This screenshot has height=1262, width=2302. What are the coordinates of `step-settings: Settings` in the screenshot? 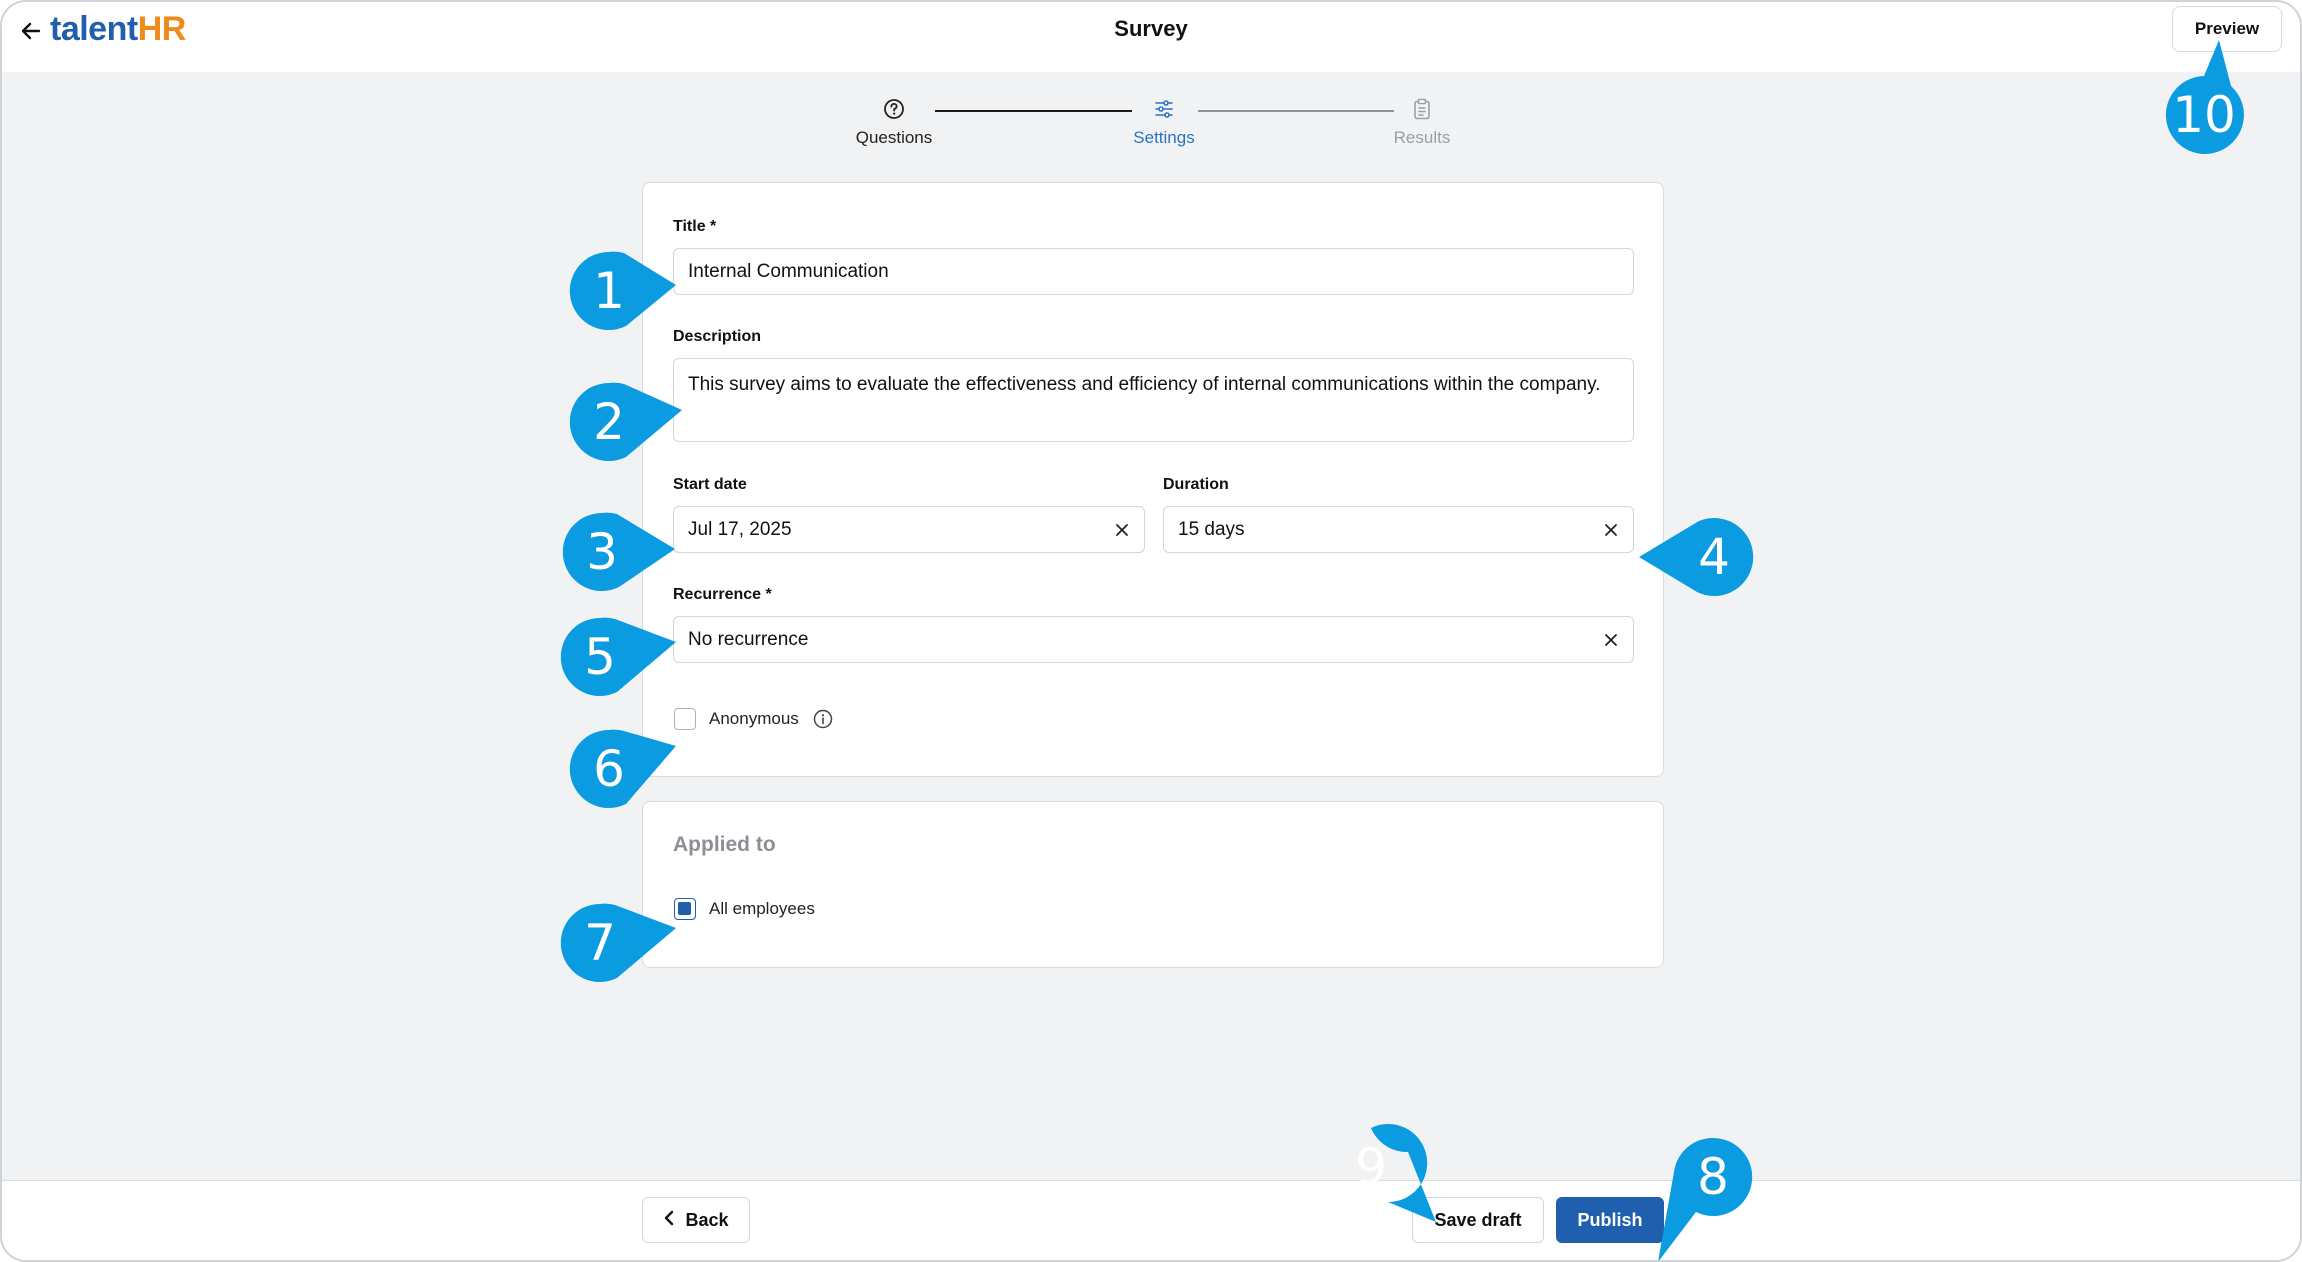 It's located at (1164, 121).